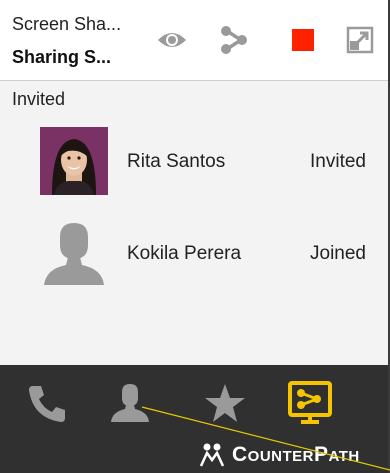 The height and width of the screenshot is (473, 390). I want to click on contacts-icon, so click(130, 403).